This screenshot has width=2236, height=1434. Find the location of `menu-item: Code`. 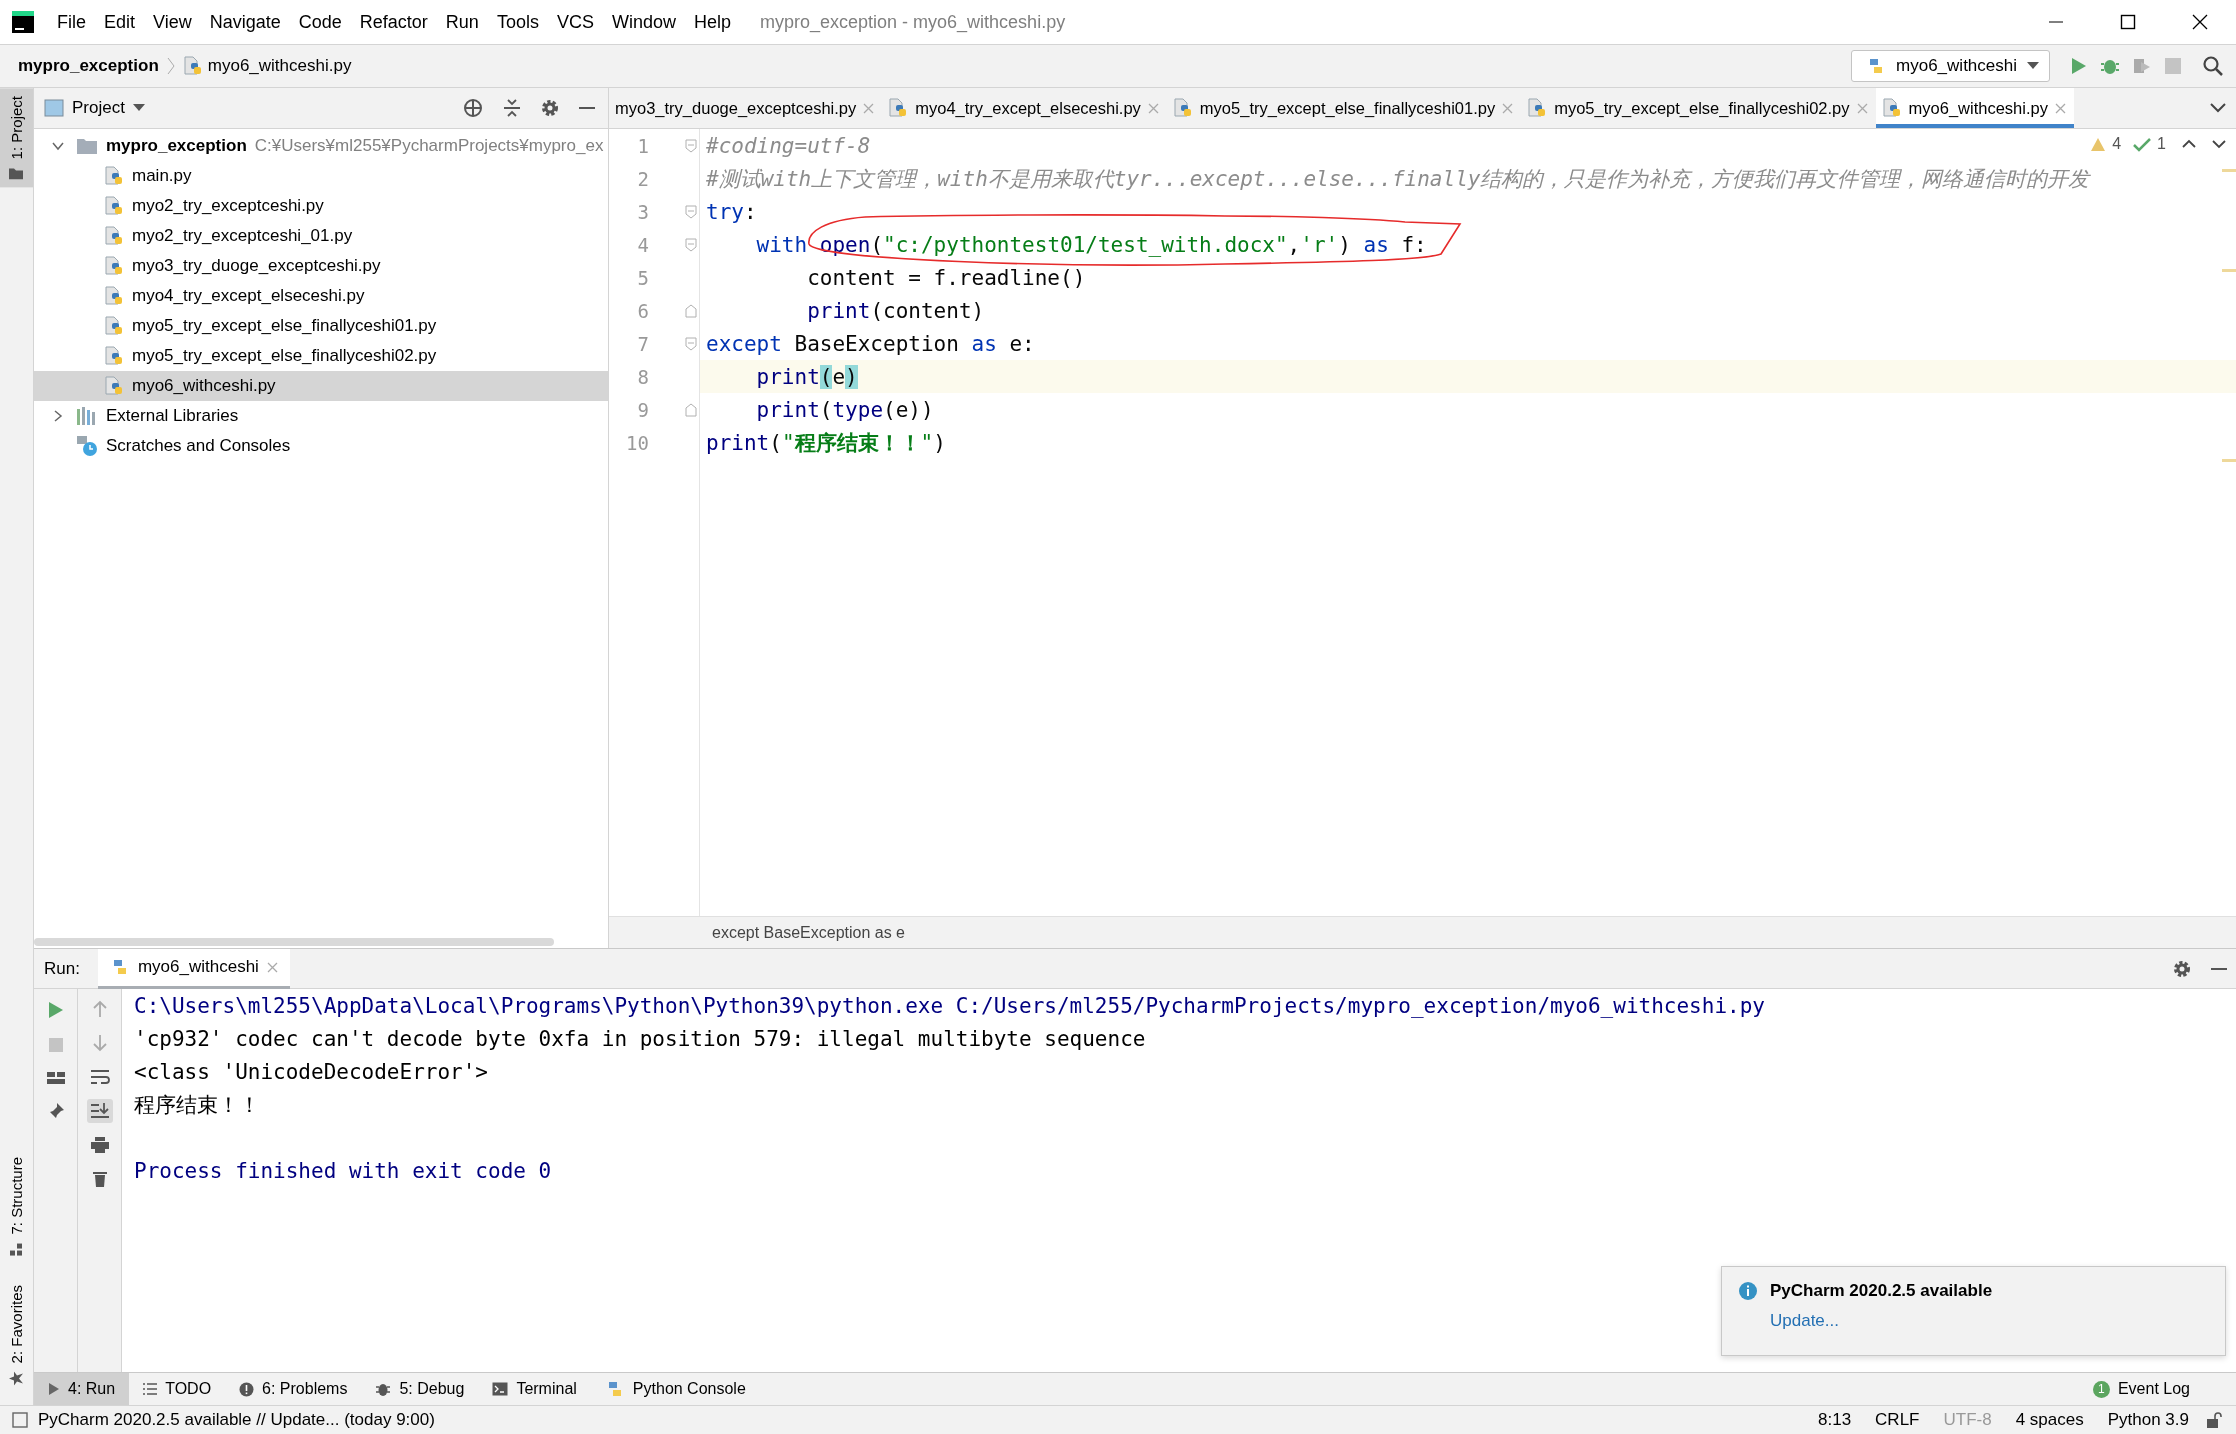

menu-item: Code is located at coordinates (320, 22).